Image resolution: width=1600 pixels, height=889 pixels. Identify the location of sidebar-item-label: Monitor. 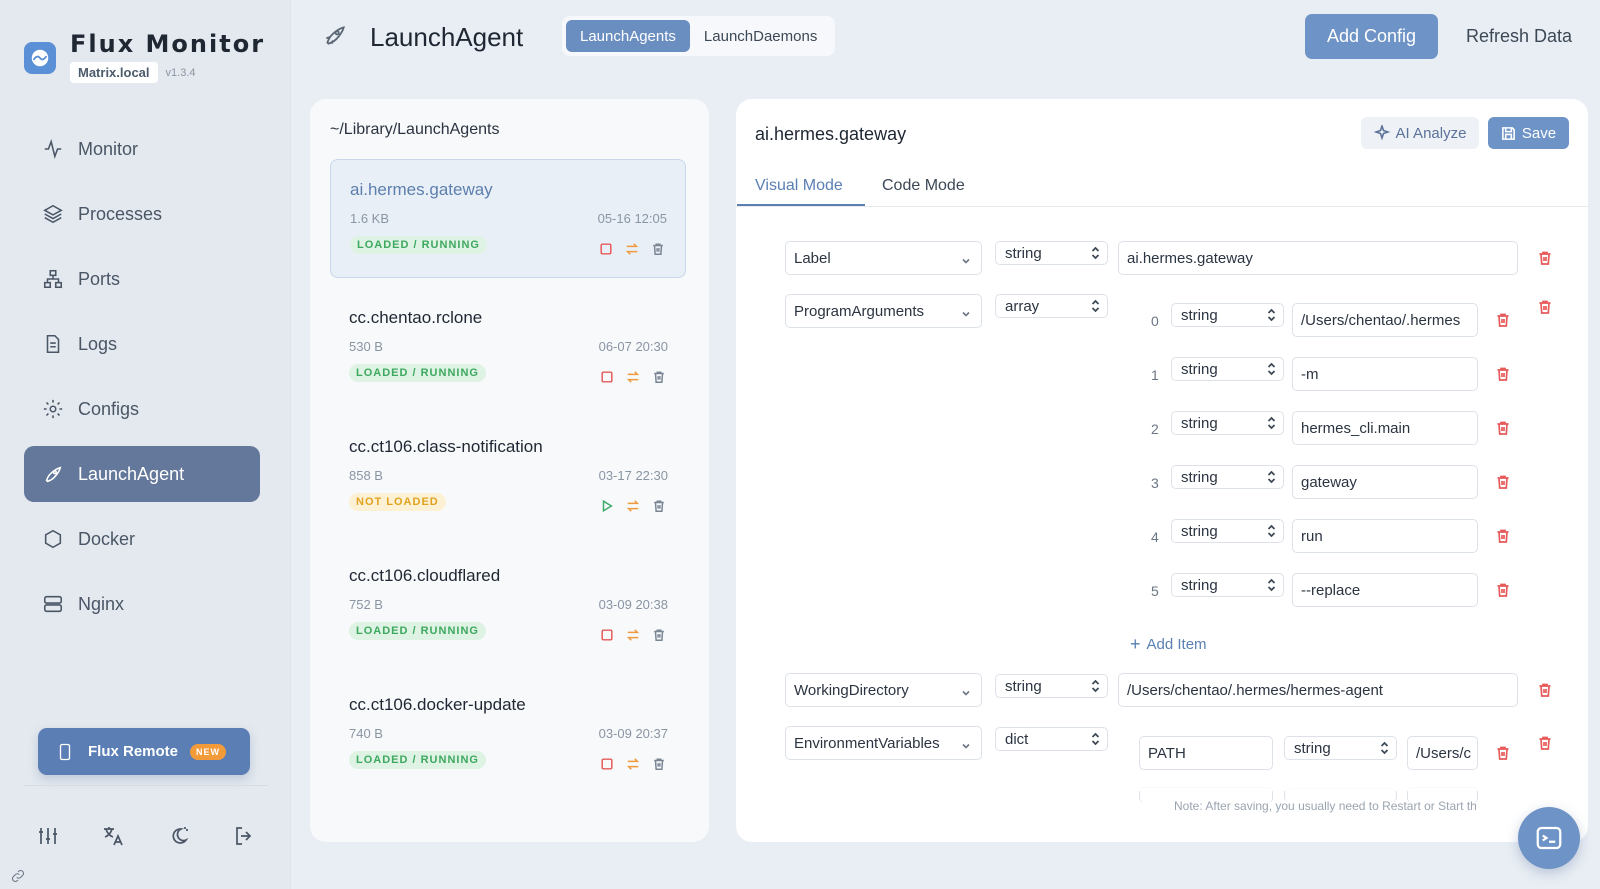
(108, 148).